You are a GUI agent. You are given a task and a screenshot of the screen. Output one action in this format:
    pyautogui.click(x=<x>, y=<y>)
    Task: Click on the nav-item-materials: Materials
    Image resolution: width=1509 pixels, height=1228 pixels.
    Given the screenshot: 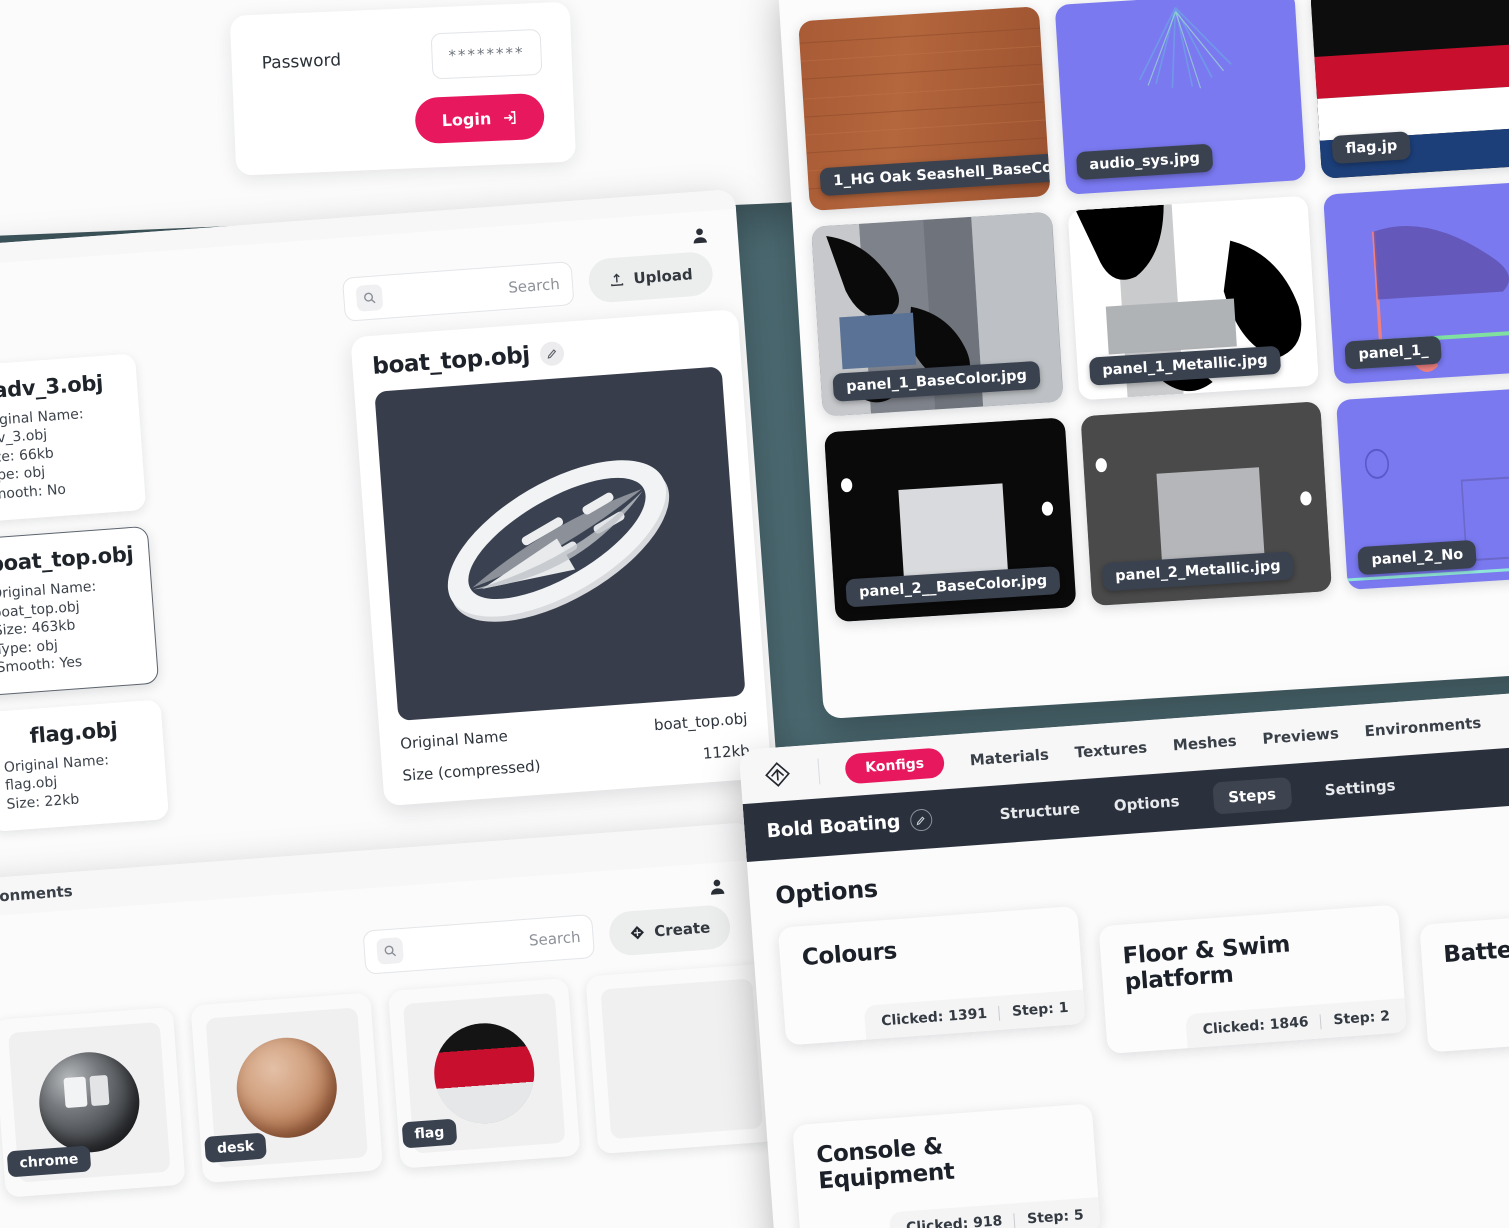 What is the action you would take?
    pyautogui.click(x=1009, y=758)
    